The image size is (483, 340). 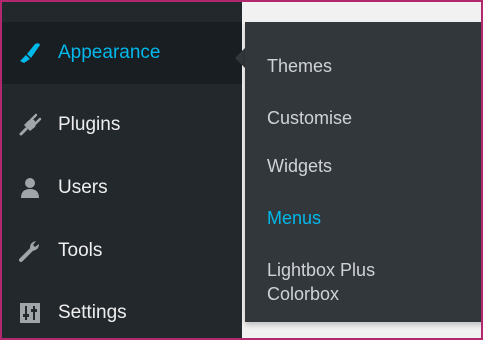 I want to click on plug-icon, so click(x=30, y=125).